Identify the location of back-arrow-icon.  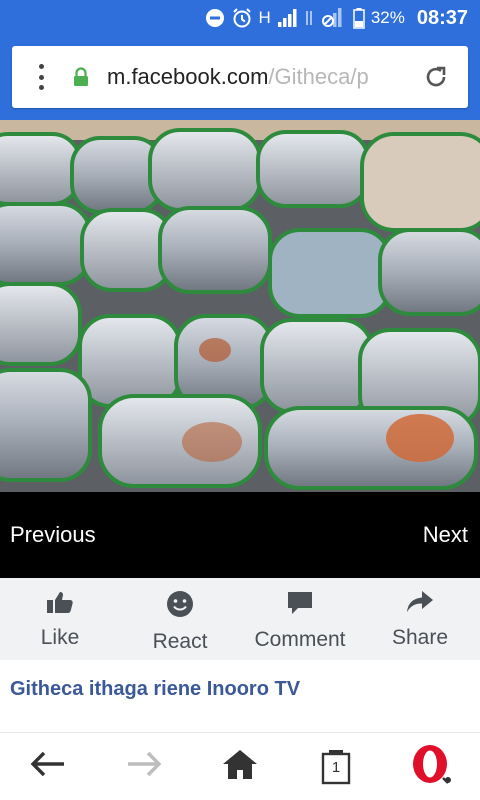
(48, 766).